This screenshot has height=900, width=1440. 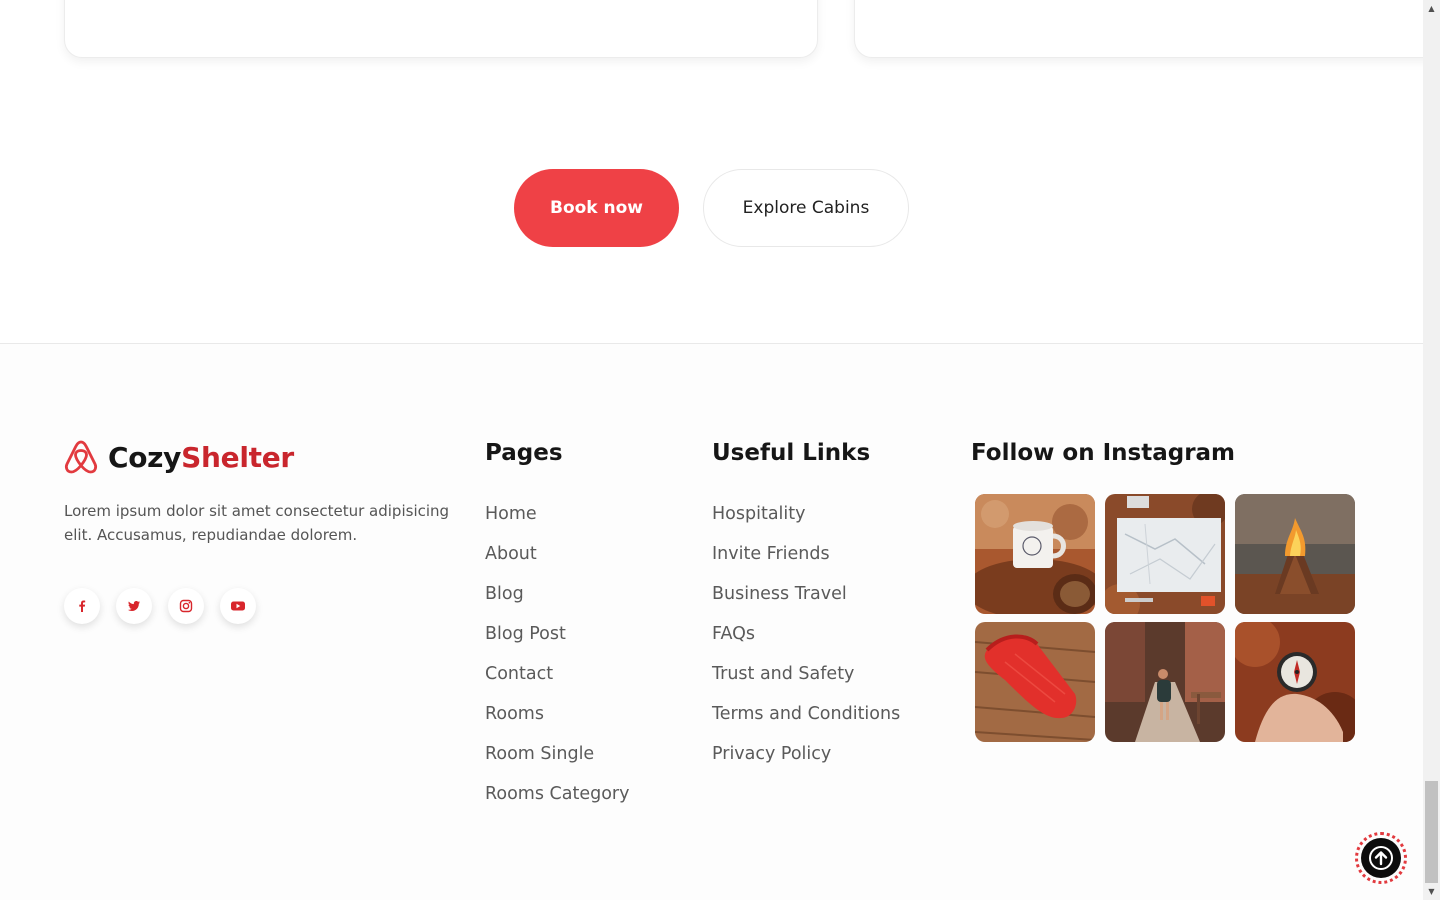 What do you see at coordinates (504, 594) in the screenshot?
I see `pages-link-label: Blog` at bounding box center [504, 594].